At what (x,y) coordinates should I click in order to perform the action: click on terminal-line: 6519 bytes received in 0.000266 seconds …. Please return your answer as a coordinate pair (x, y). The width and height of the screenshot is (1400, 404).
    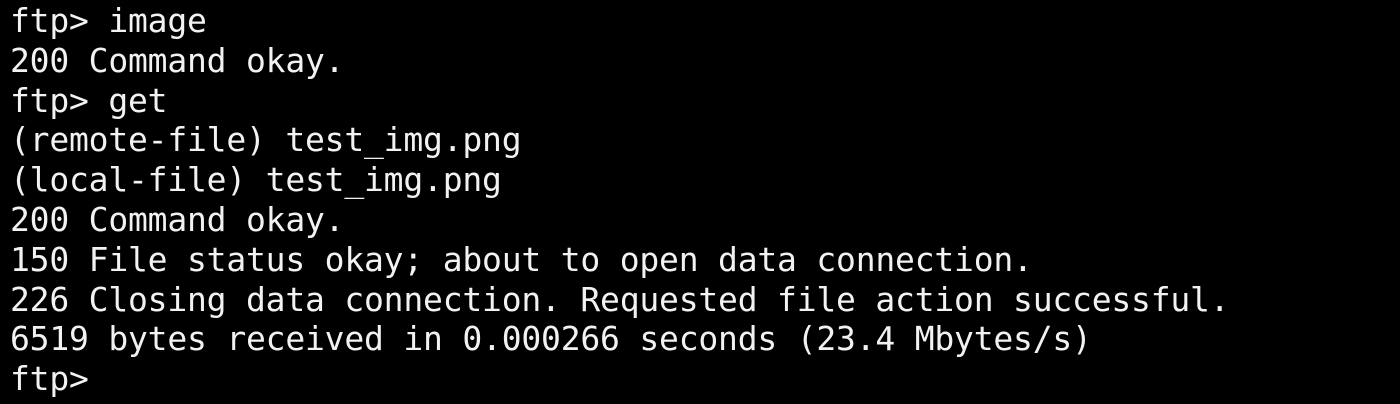
    Looking at the image, I should click on (551, 339).